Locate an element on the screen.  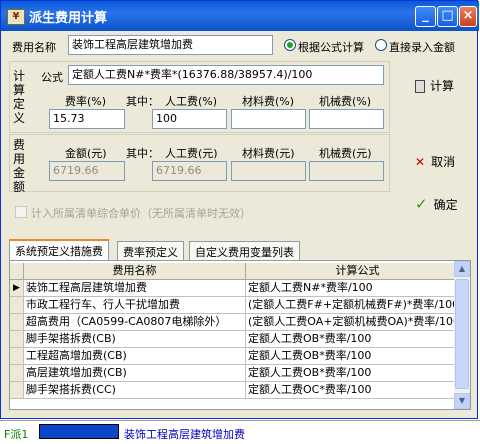
direct-radio-label: 直接录入金额 is located at coordinates (422, 47).